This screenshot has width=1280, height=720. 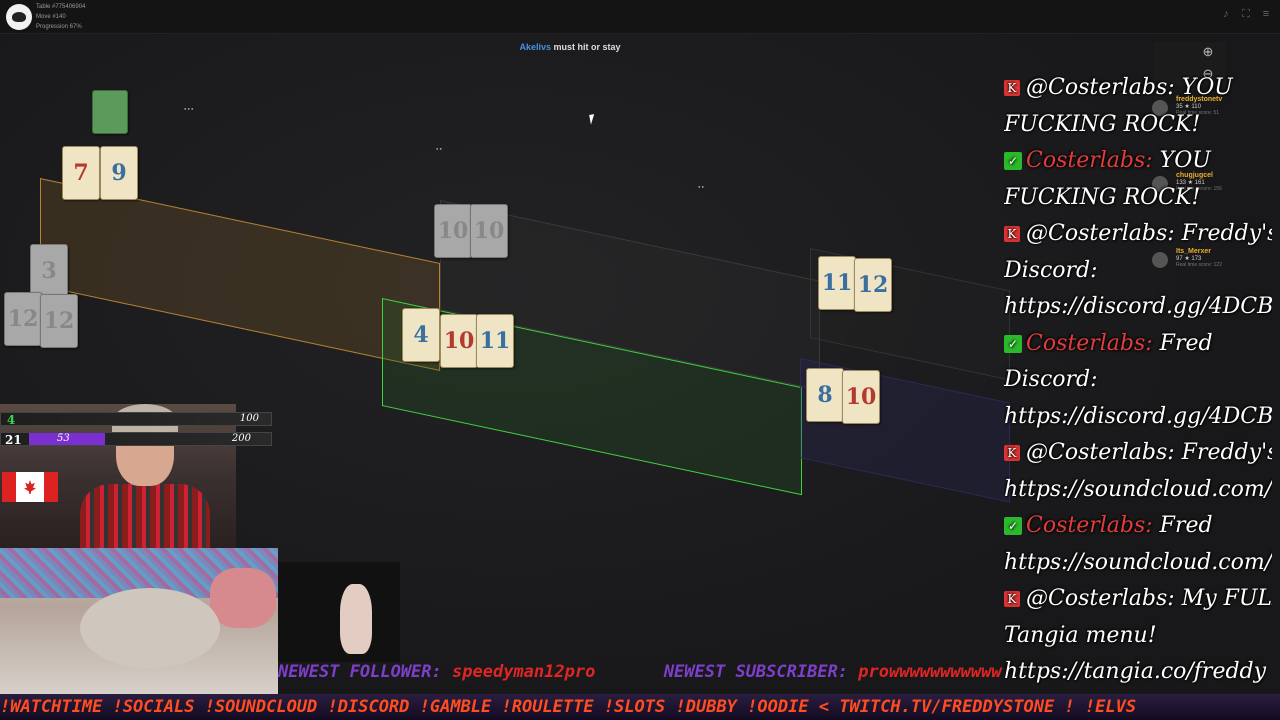 I want to click on hand-with-mouse, so click(x=356, y=619).